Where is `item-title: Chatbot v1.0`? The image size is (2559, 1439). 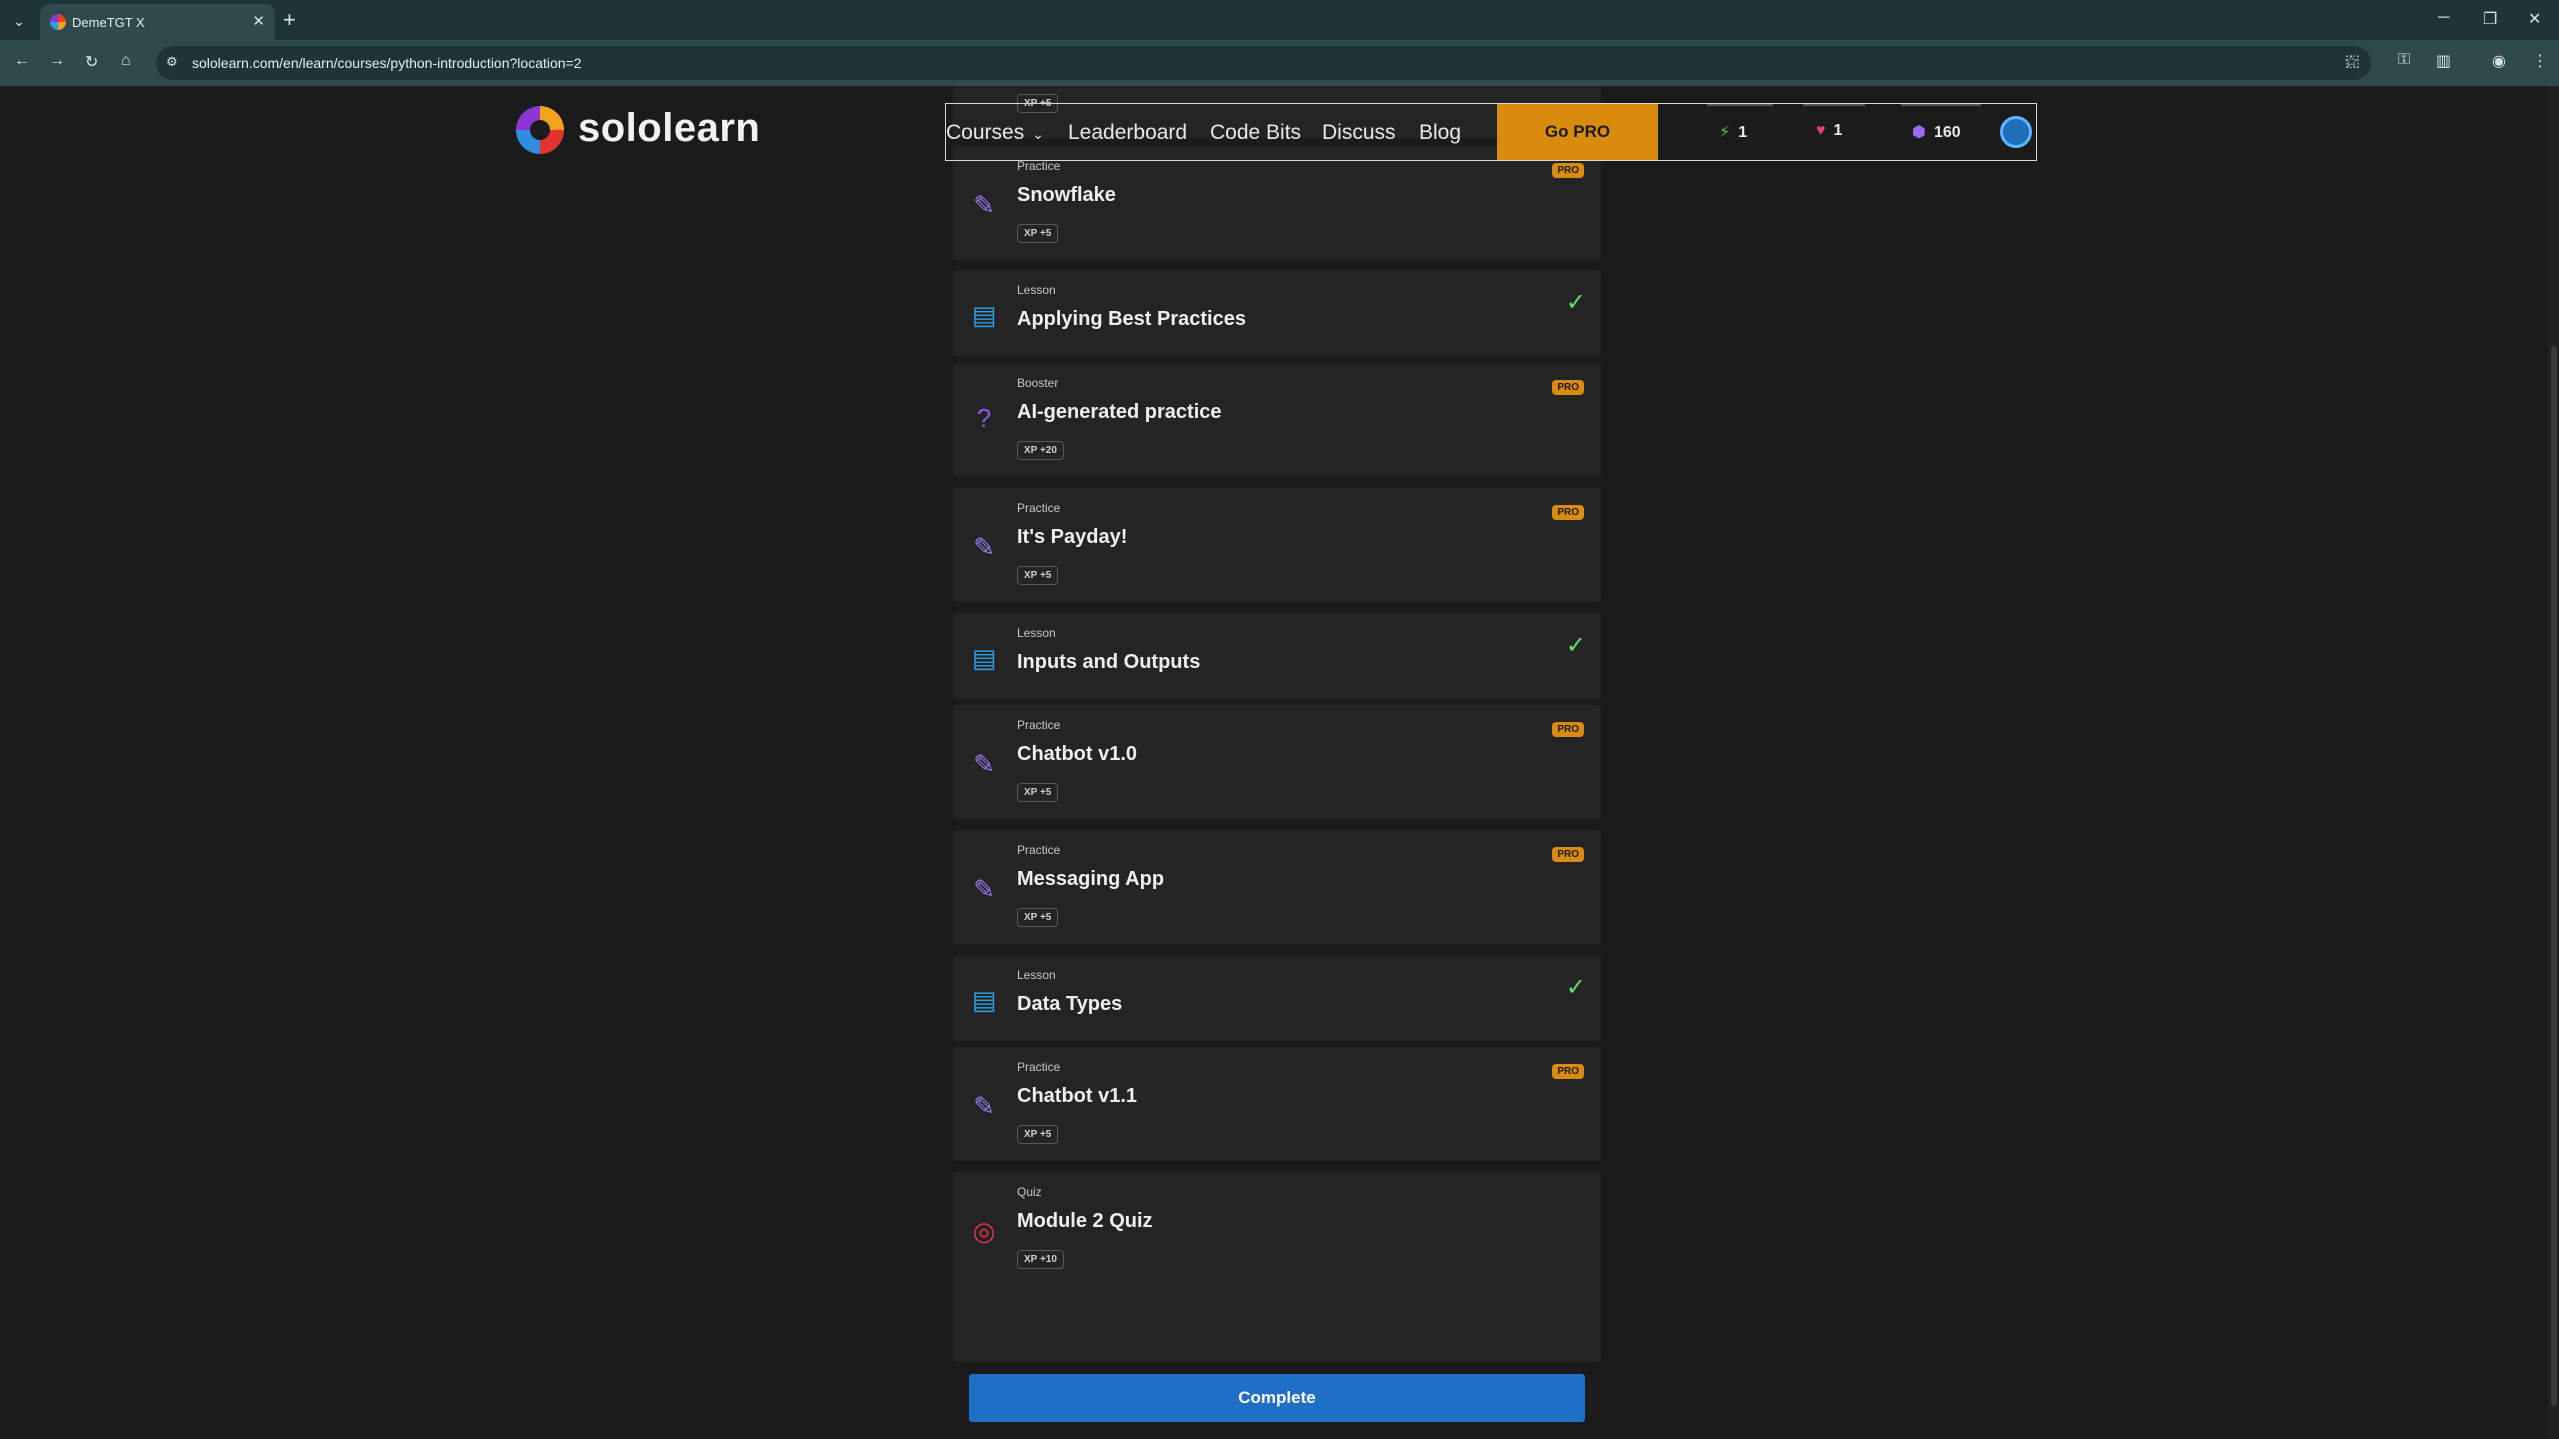 item-title: Chatbot v1.0 is located at coordinates (1077, 754).